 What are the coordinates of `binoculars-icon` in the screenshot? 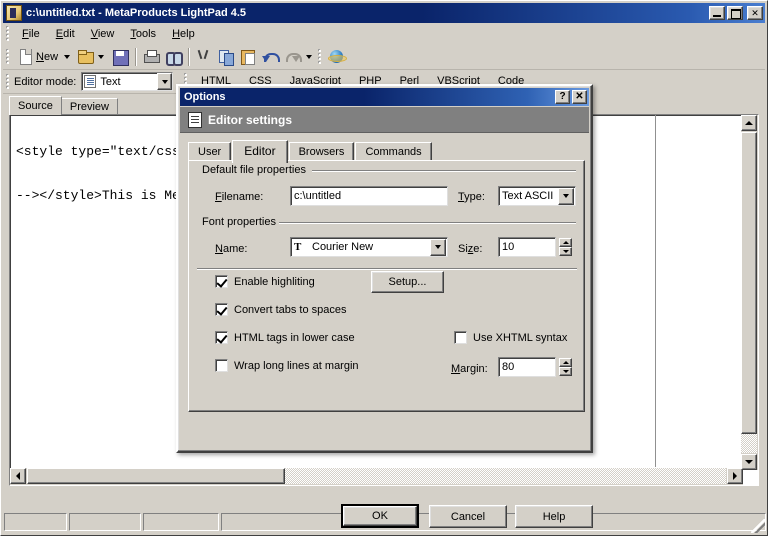 It's located at (174, 57).